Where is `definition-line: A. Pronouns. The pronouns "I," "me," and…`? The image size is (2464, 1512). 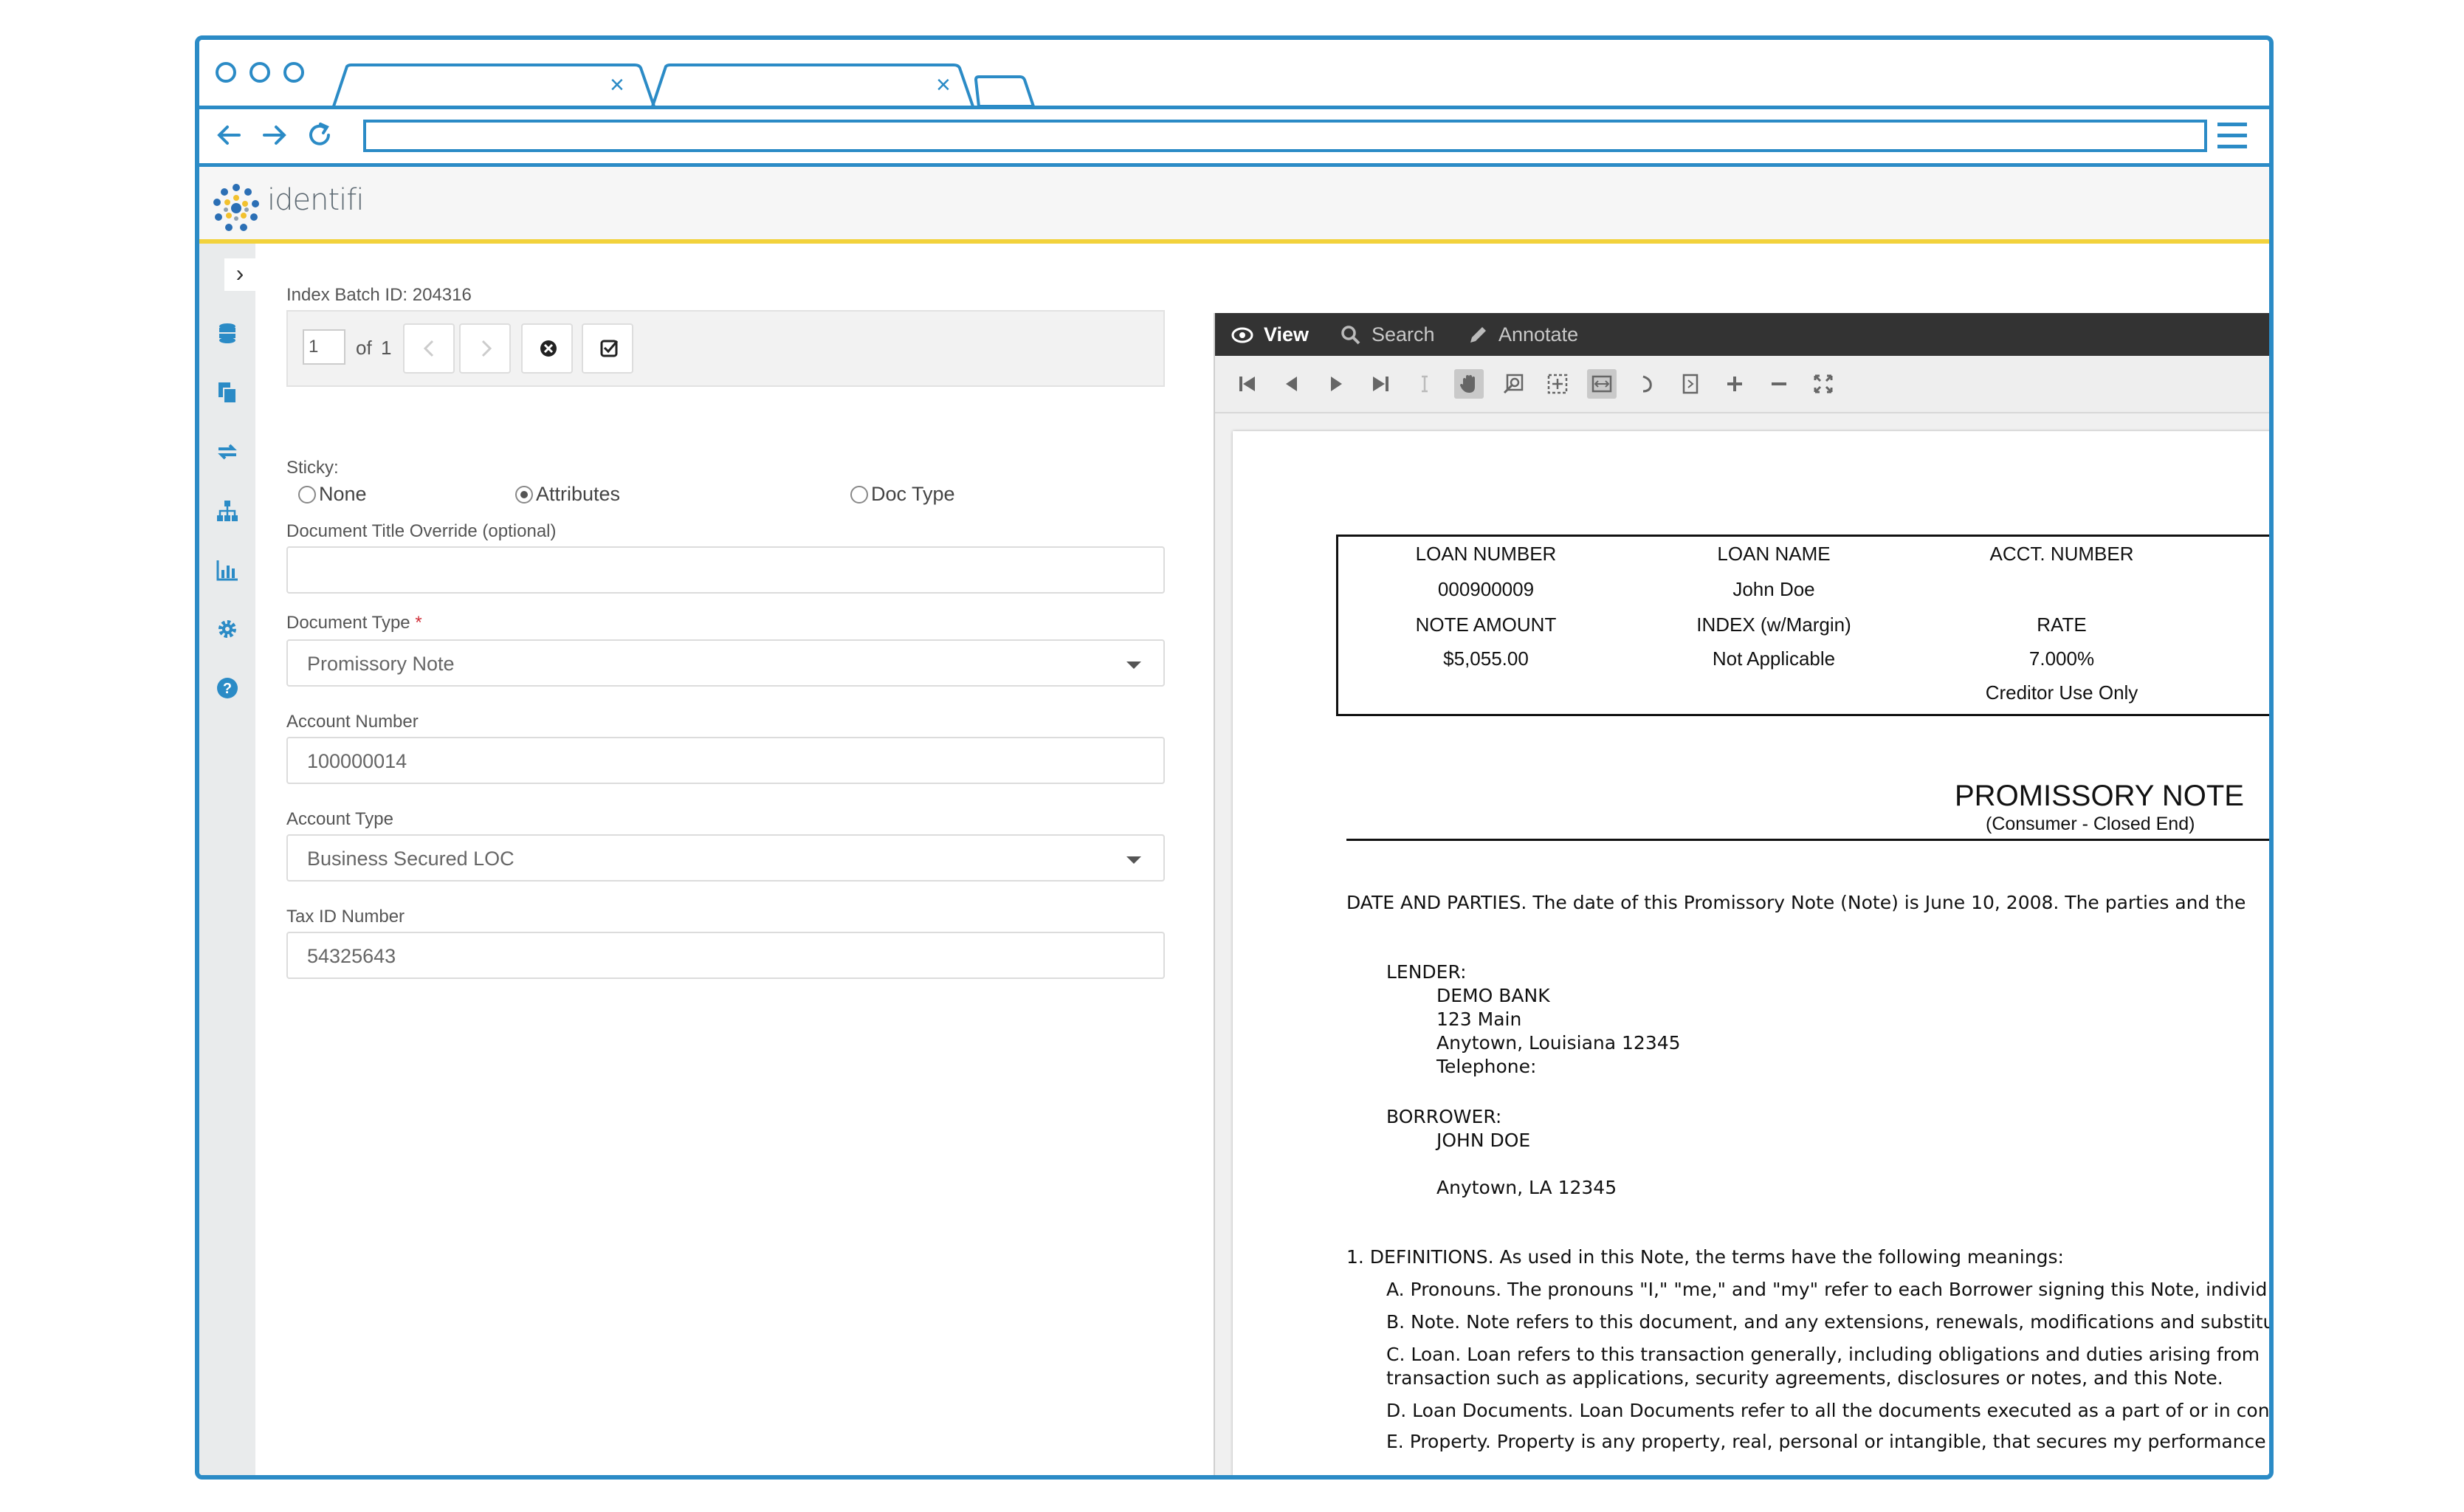
definition-line: A. Pronouns. The pronouns "I," "me," and… is located at coordinates (1827, 1289).